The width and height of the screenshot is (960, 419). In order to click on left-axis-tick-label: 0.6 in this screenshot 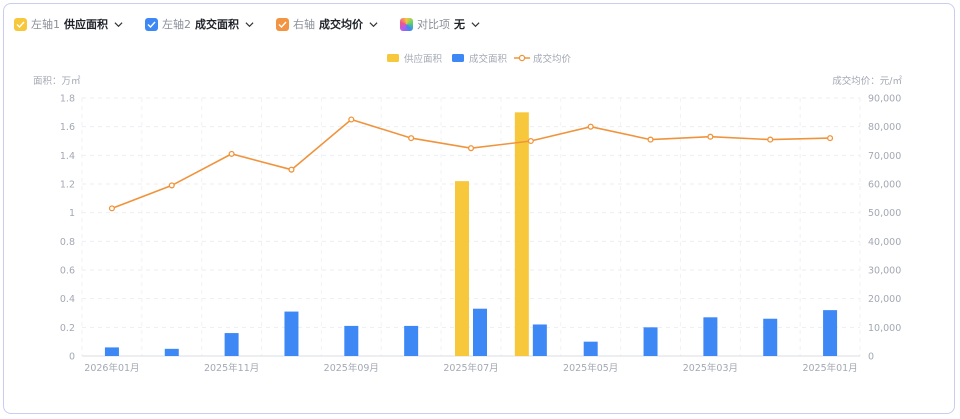, I will do `click(67, 271)`.